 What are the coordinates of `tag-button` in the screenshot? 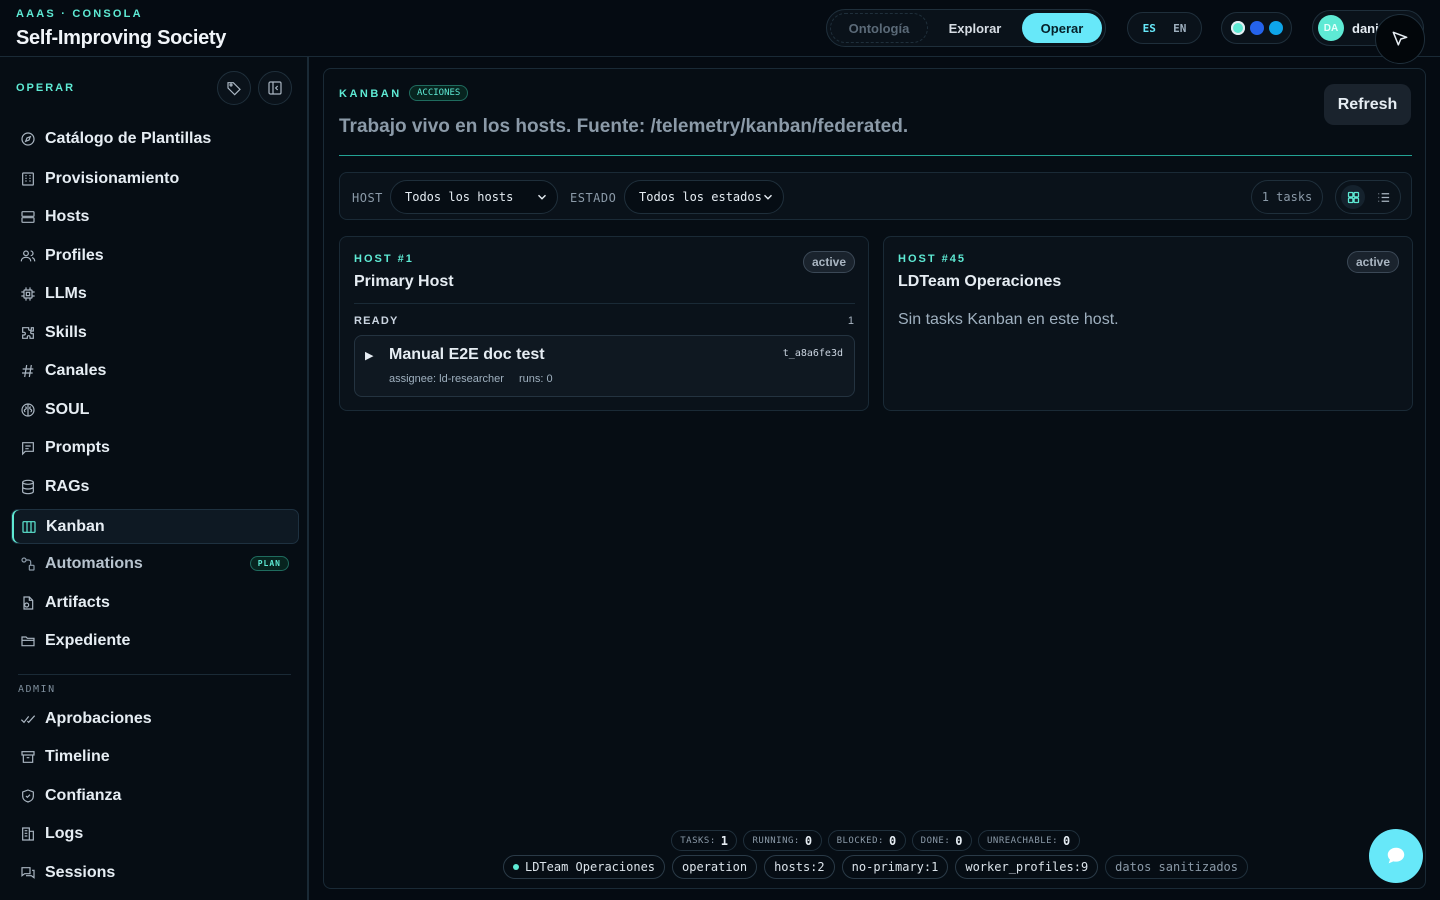 It's located at (234, 88).